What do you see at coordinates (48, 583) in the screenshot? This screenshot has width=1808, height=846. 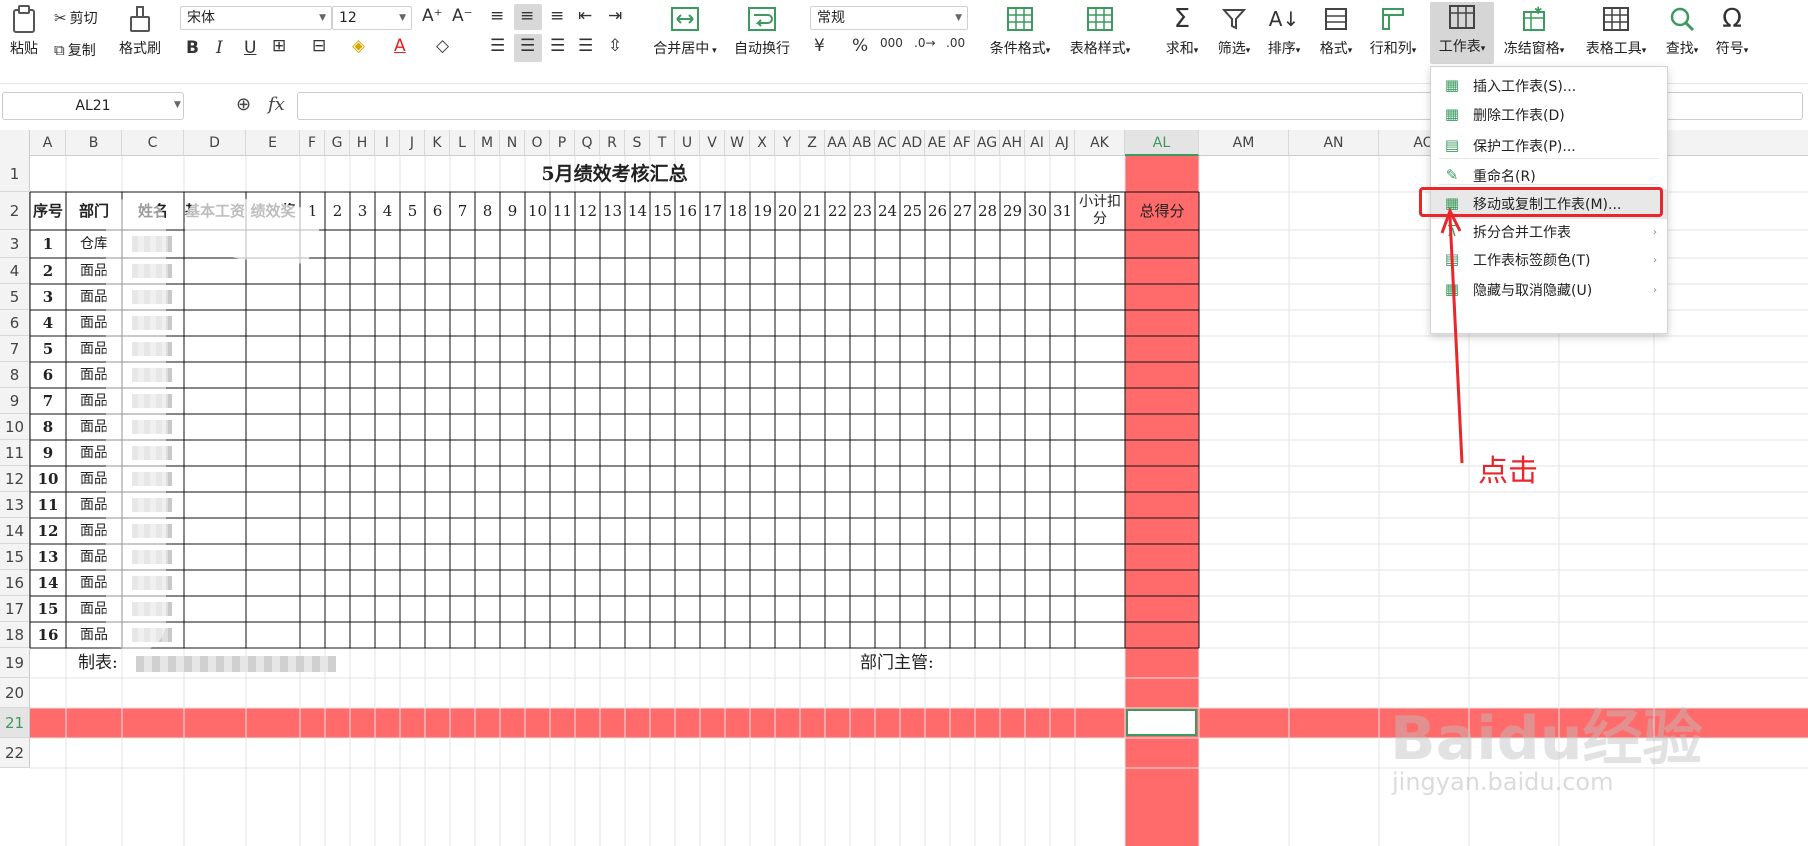 I see `row-seq: 14` at bounding box center [48, 583].